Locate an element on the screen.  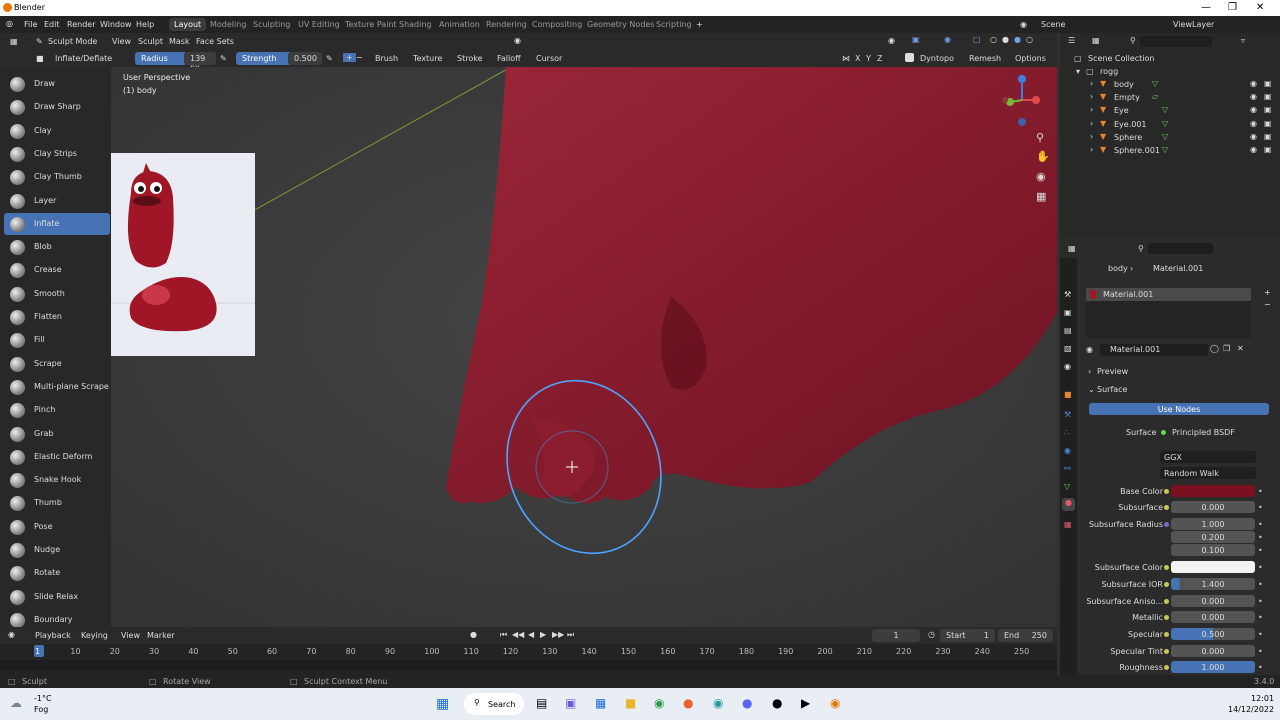
taskbar-search: ⚲ Search is located at coordinates (494, 704).